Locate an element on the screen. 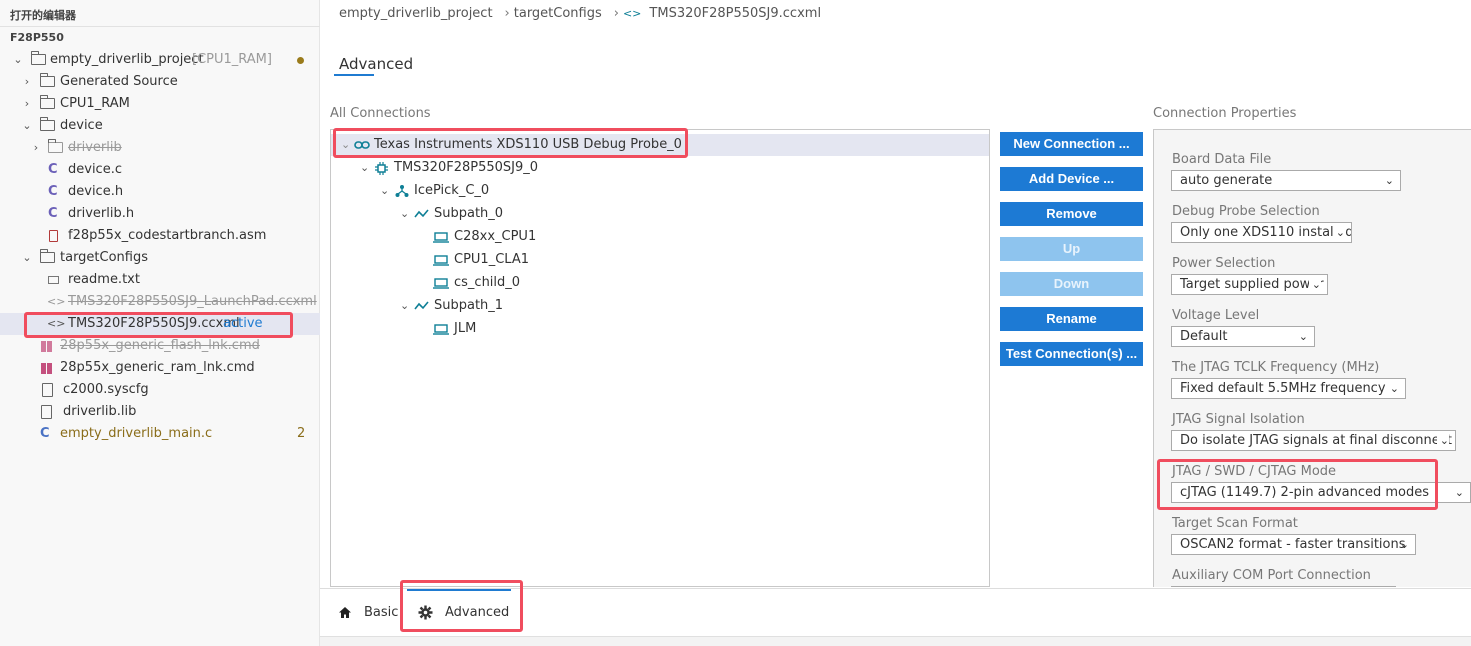 This screenshot has width=1471, height=646. breadcrumb-project: empty_driverlib_project is located at coordinates (416, 13).